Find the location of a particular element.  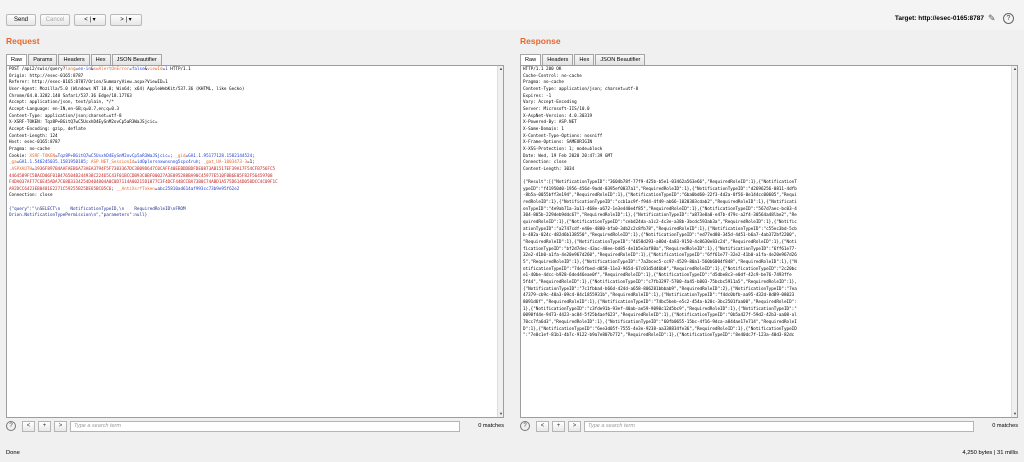

request-tab-headers: Headers is located at coordinates (74, 59).